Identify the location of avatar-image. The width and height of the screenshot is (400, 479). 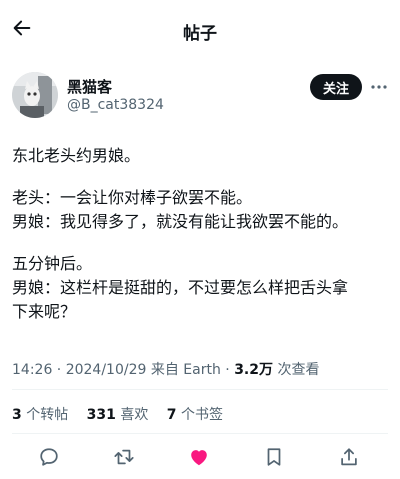
(35, 95).